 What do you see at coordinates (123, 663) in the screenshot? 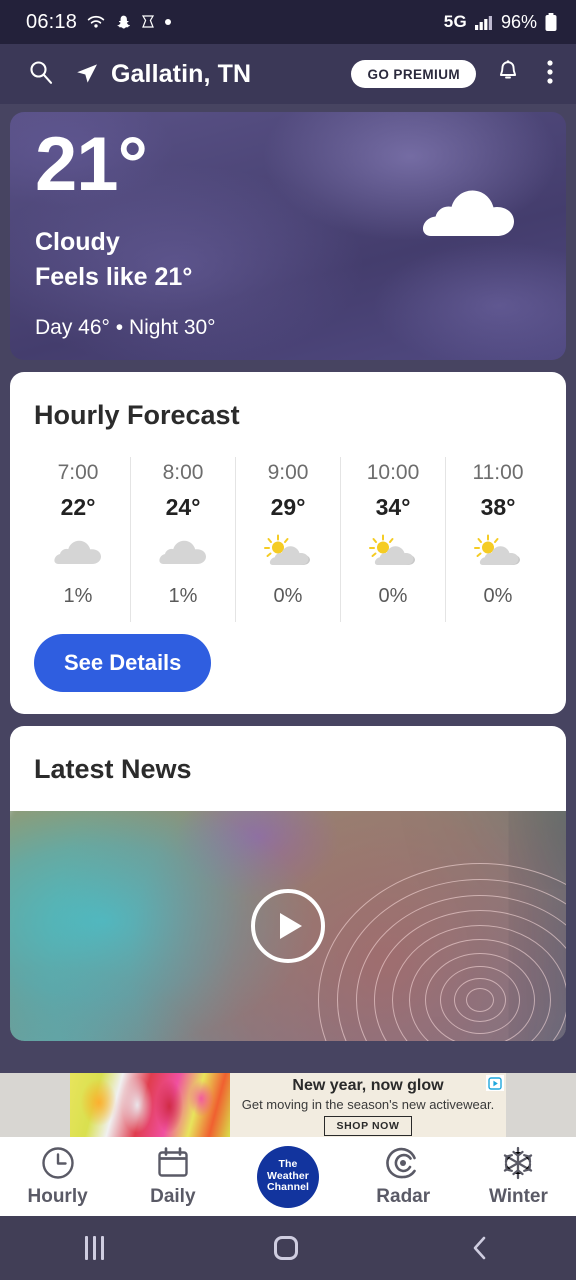
I see `see-details-button: See Details` at bounding box center [123, 663].